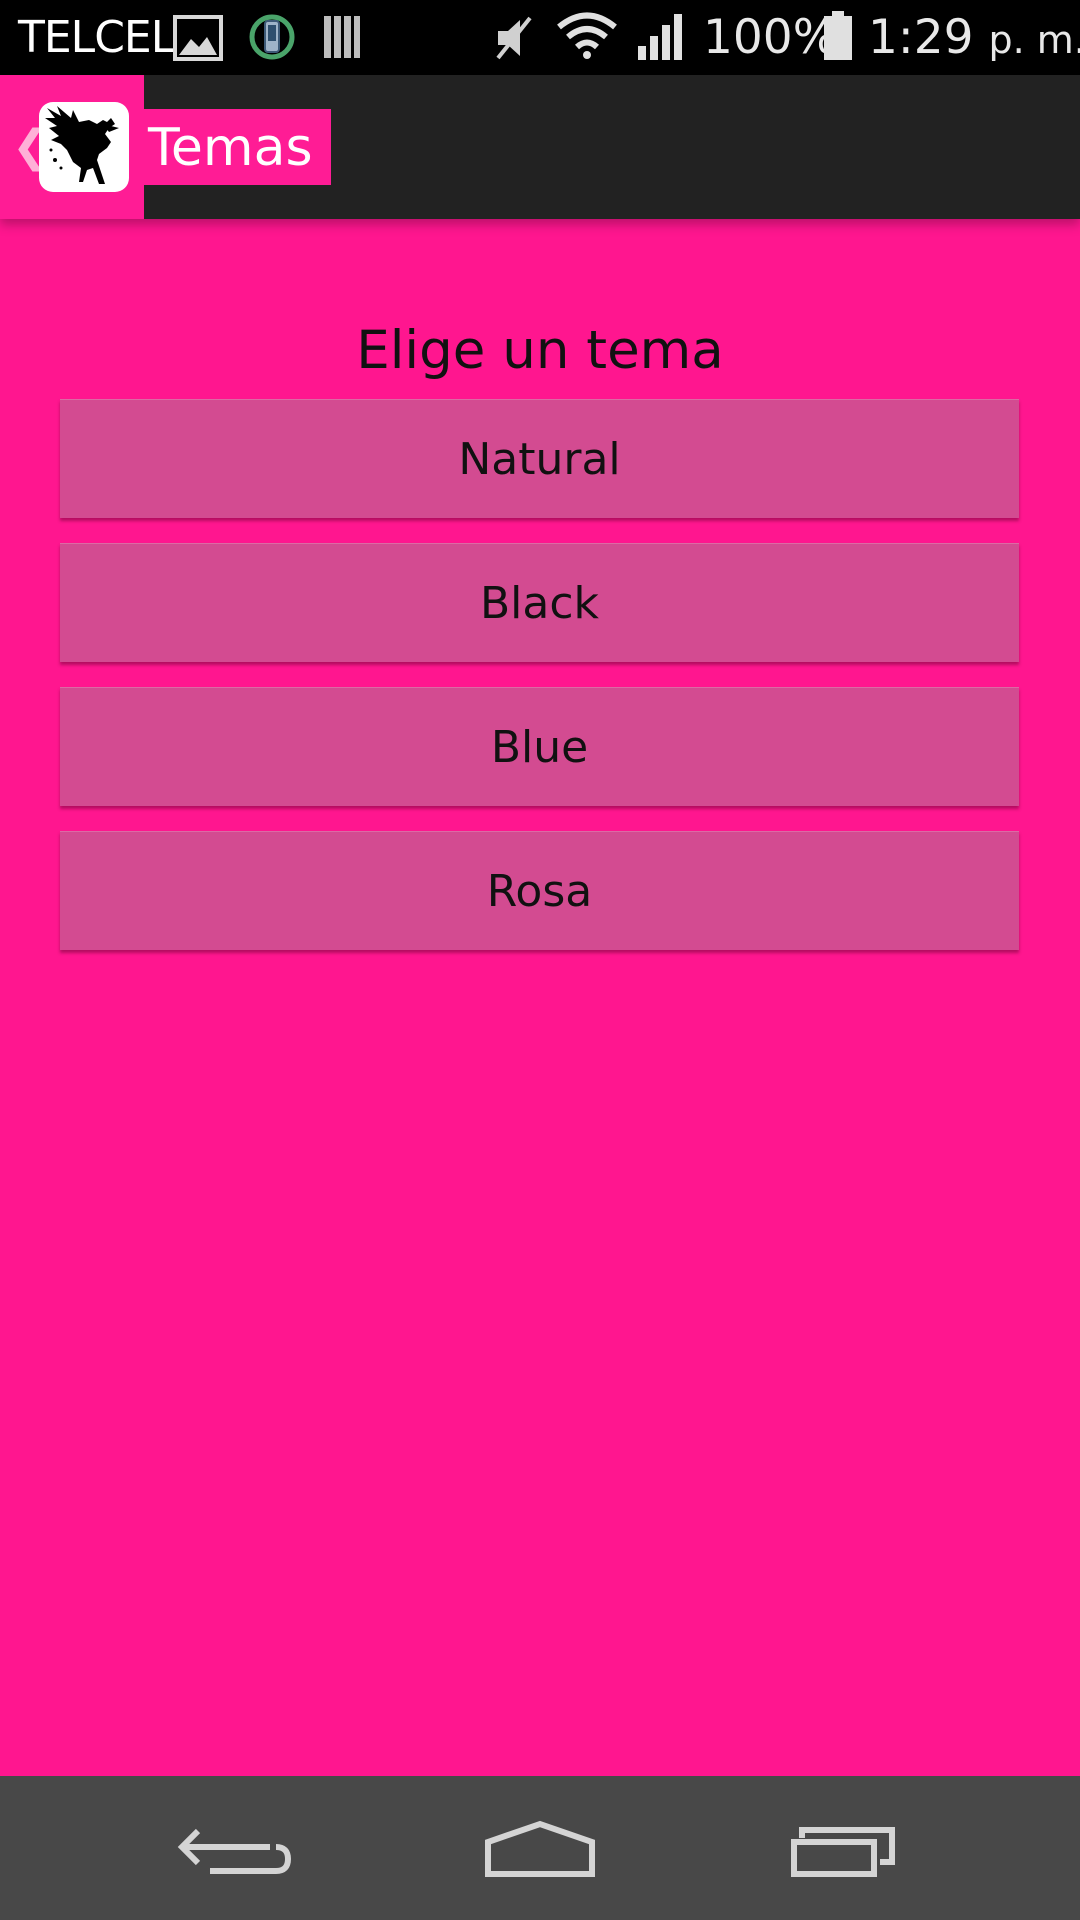 The image size is (1080, 1920). I want to click on navigation-bar, so click(540, 1848).